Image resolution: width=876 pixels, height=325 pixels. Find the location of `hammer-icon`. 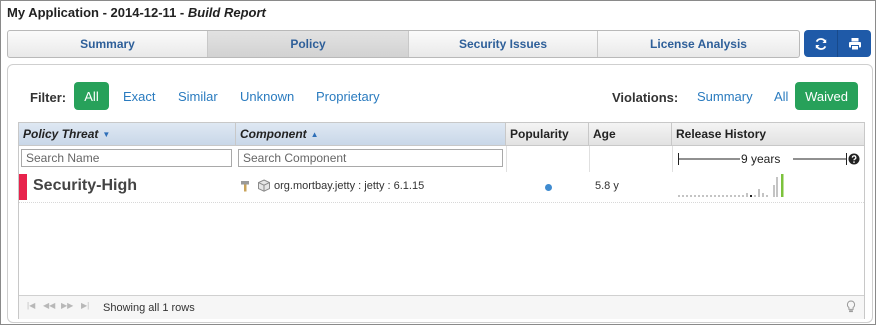

hammer-icon is located at coordinates (245, 186).